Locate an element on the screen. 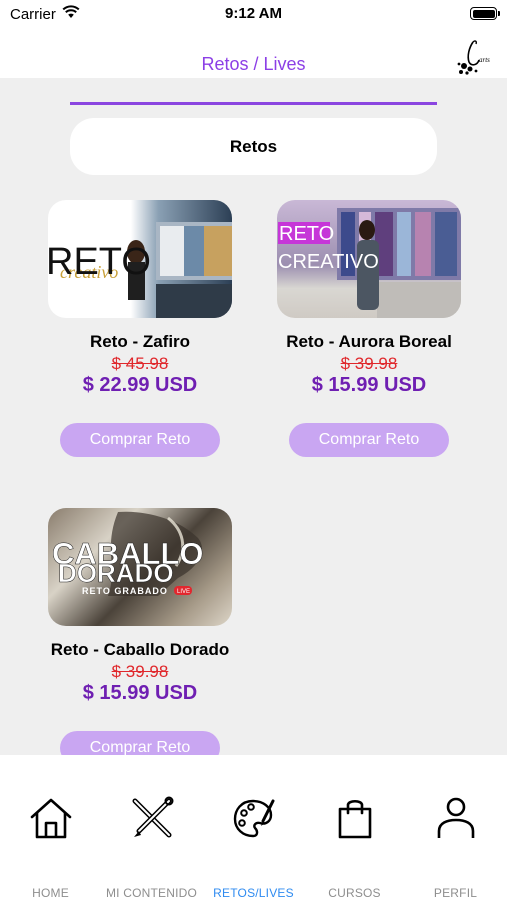 The width and height of the screenshot is (507, 900). old-price: $ 45.98 is located at coordinates (140, 363).